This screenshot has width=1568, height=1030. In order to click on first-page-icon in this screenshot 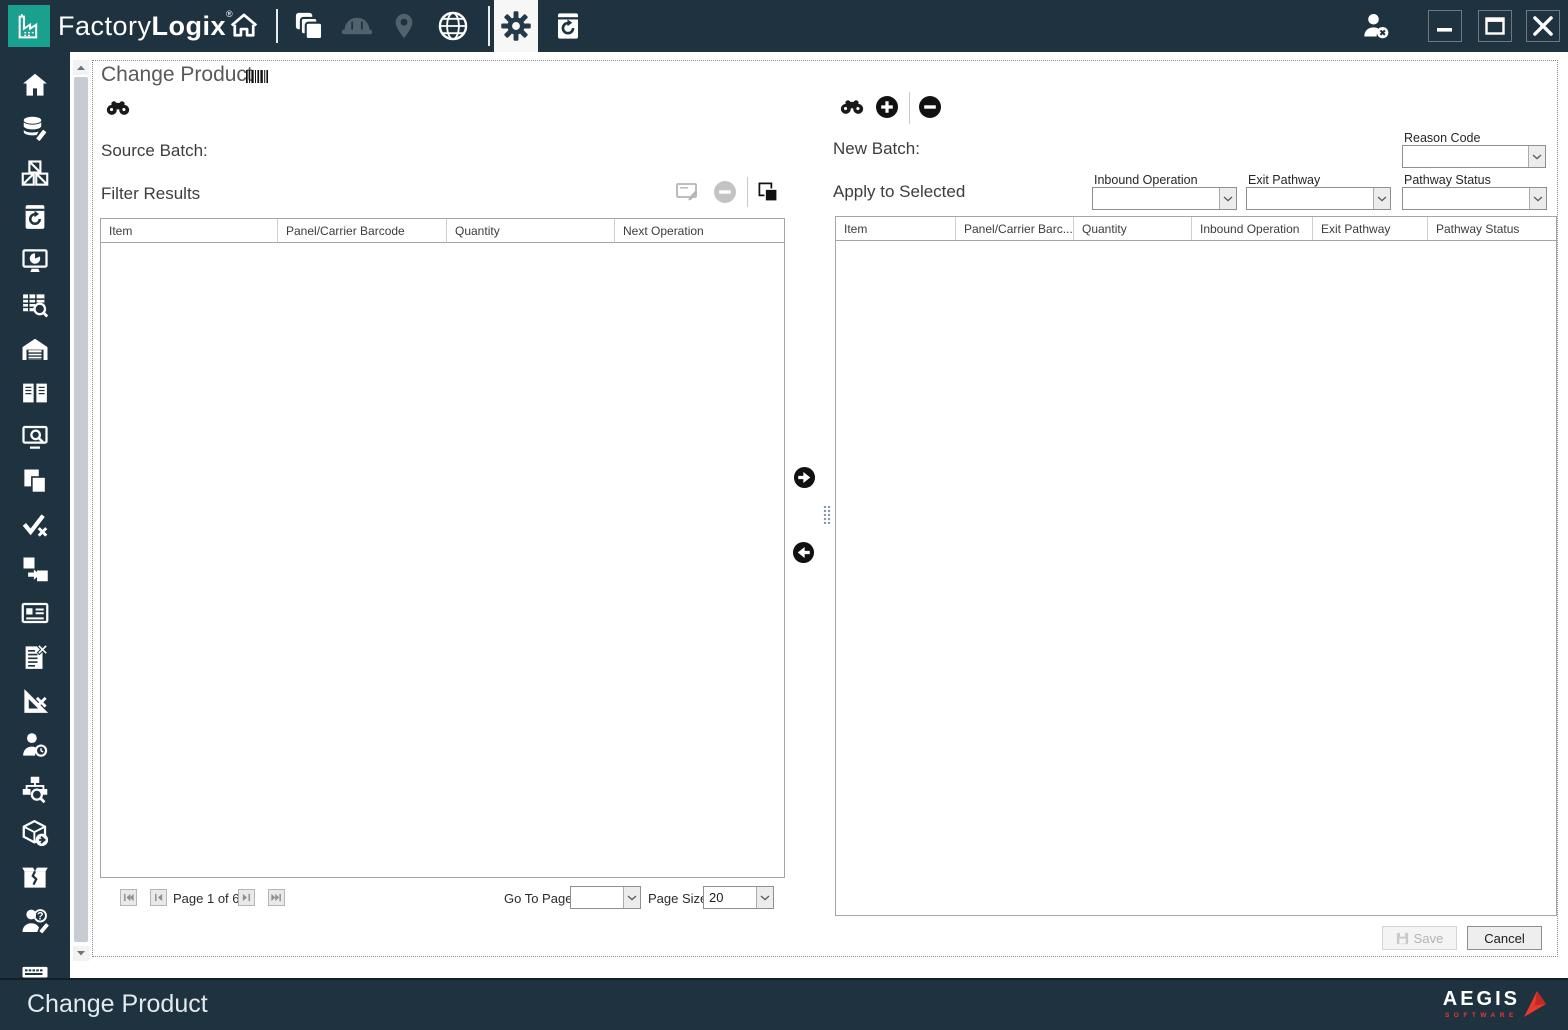, I will do `click(128, 897)`.